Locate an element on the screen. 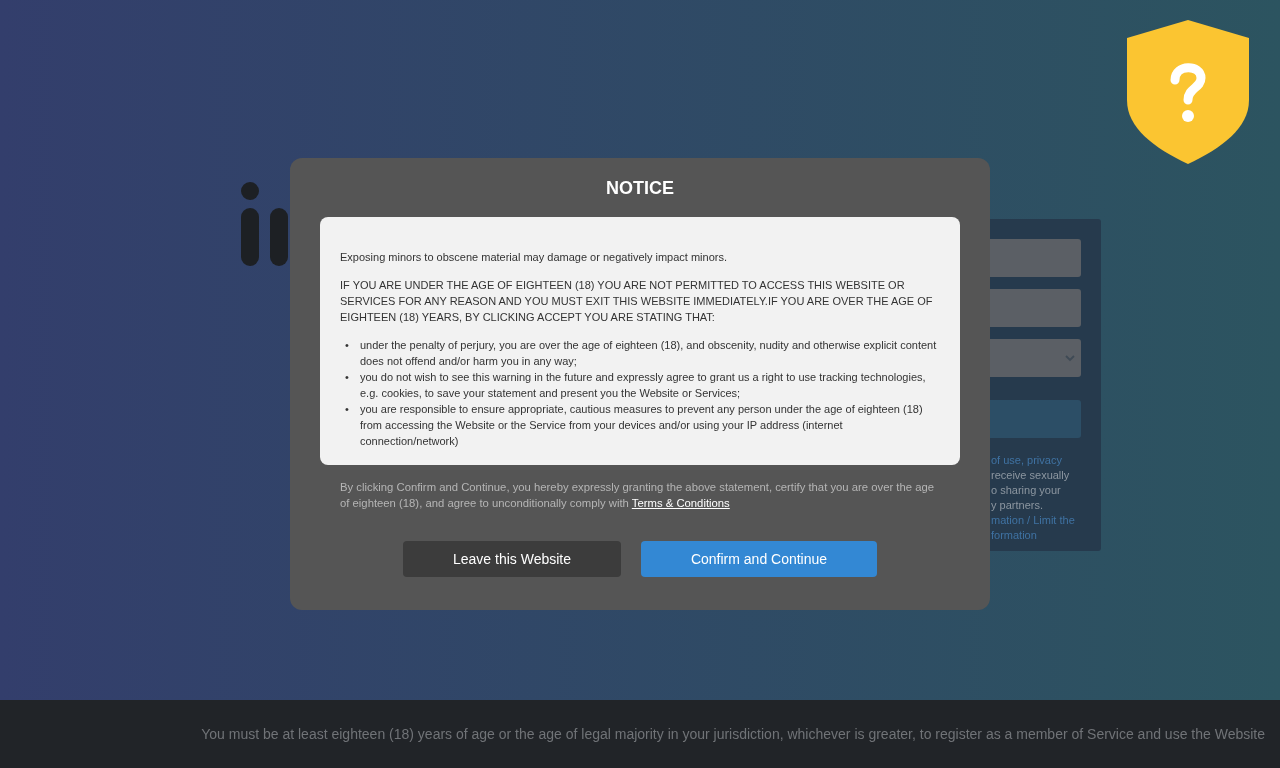  chevron-icon is located at coordinates (1070, 358).